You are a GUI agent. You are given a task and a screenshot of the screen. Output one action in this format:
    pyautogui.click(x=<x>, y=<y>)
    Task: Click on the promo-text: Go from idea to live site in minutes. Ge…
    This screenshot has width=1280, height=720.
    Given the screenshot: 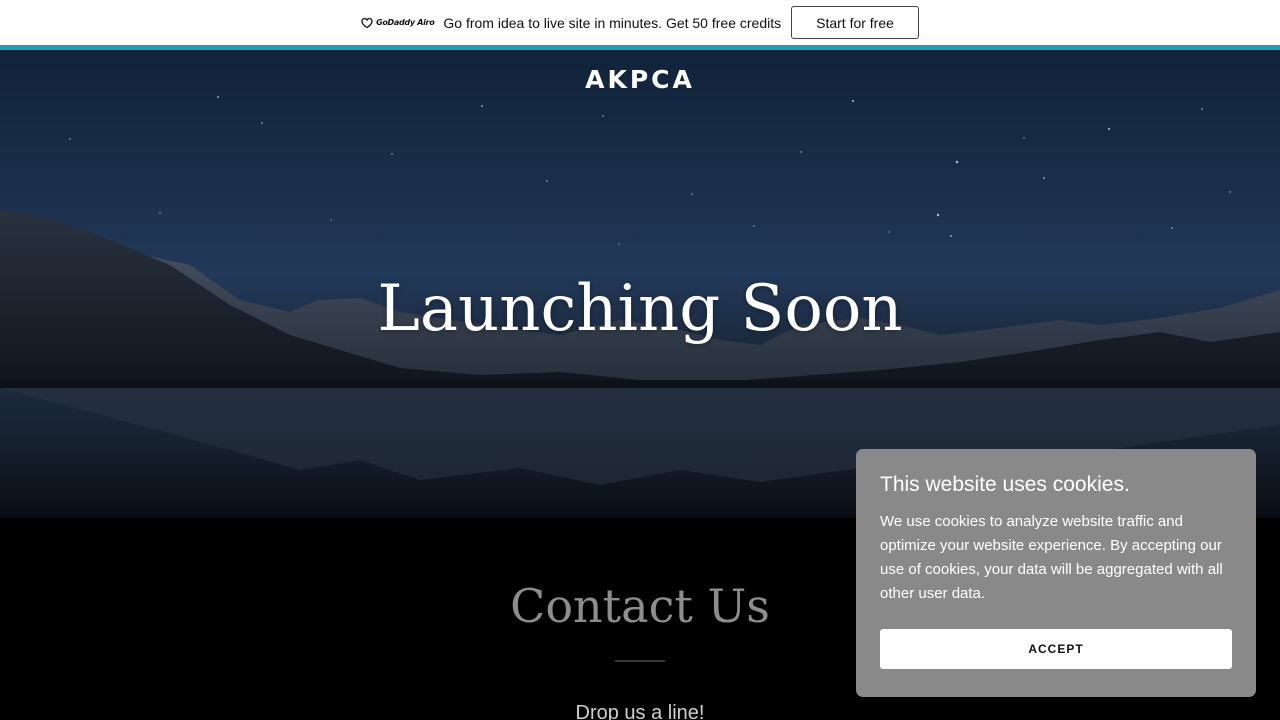 What is the action you would take?
    pyautogui.click(x=612, y=22)
    